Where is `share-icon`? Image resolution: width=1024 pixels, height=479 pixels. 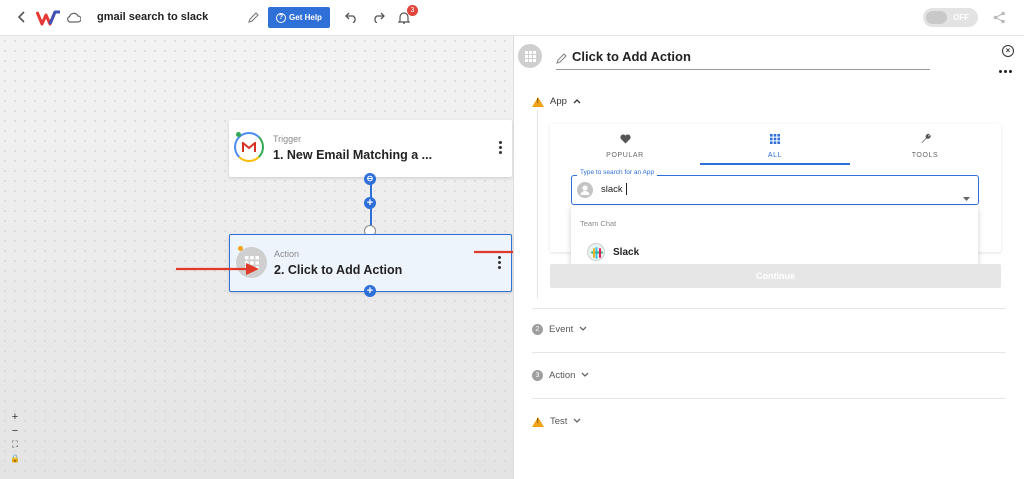
share-icon is located at coordinates (999, 17).